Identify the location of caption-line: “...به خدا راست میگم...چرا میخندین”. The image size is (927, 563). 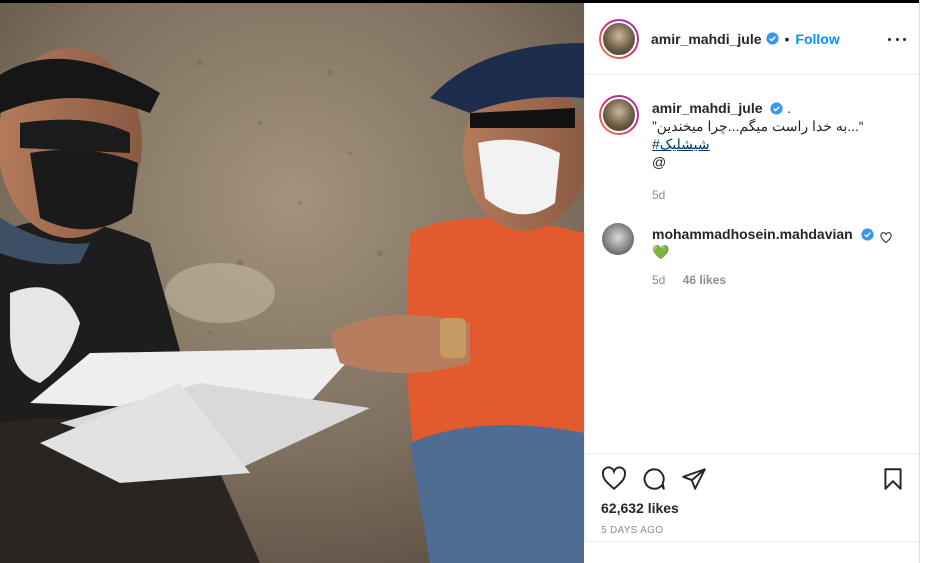
(758, 126).